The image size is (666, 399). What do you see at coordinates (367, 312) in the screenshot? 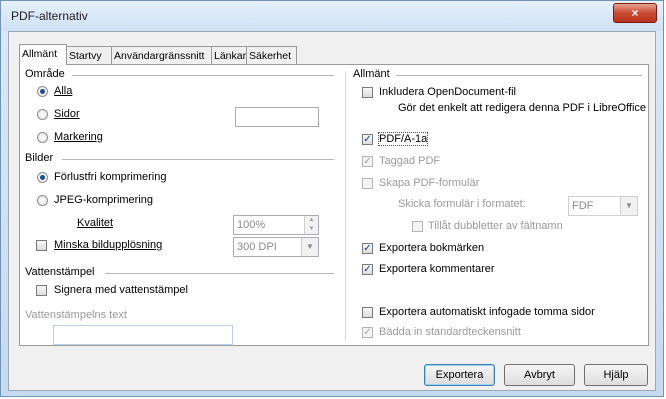
I see `export-blank-pages-checkbox` at bounding box center [367, 312].